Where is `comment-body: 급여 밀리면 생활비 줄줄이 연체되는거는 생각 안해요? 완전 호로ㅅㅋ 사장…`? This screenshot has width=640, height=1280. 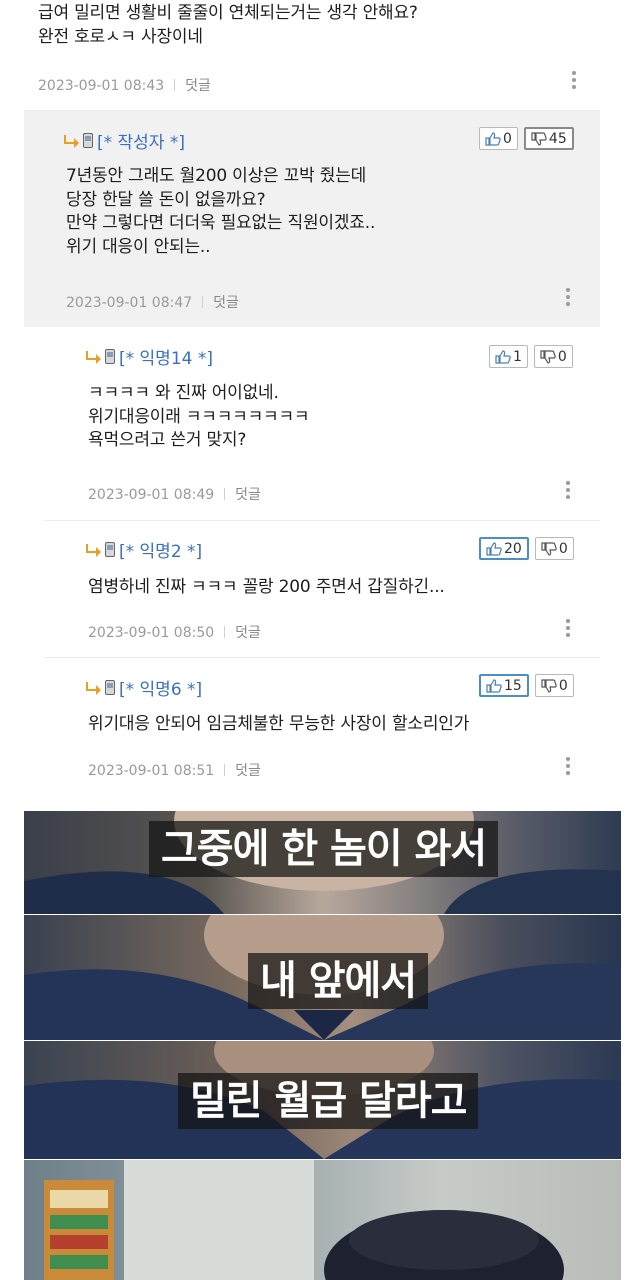 comment-body: 급여 밀리면 생활비 줄줄이 연체되는거는 생각 안해요? 완전 호로ㅅㅋ 사장… is located at coordinates (228, 25).